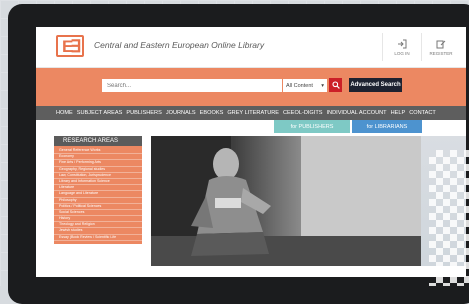 This screenshot has height=304, width=469. What do you see at coordinates (100, 113) in the screenshot?
I see `nav-subject-areas: SUBJECT AREAS` at bounding box center [100, 113].